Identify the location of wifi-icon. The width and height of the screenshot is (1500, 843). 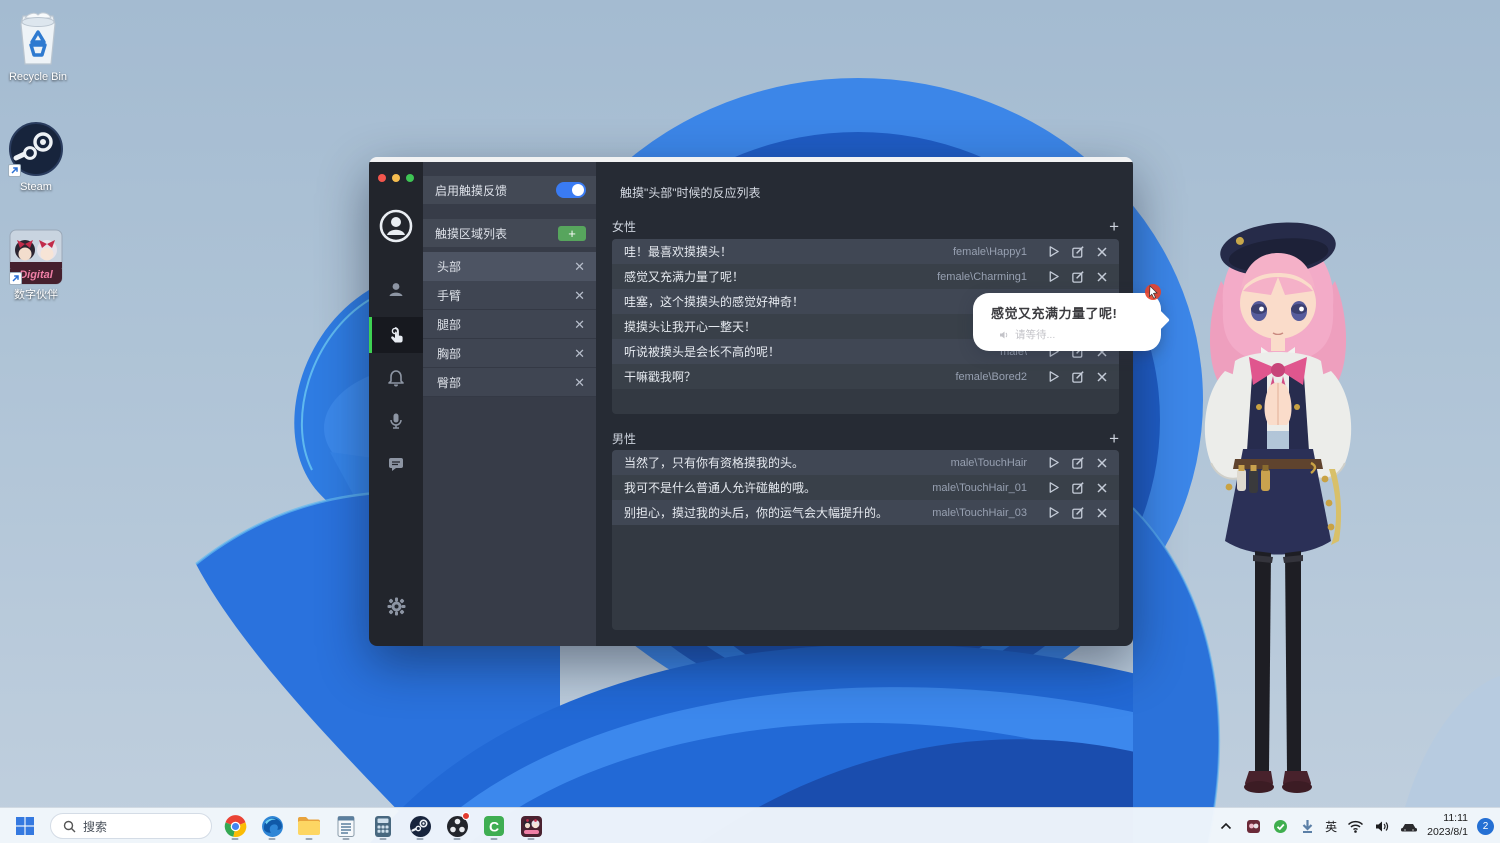
(1355, 826).